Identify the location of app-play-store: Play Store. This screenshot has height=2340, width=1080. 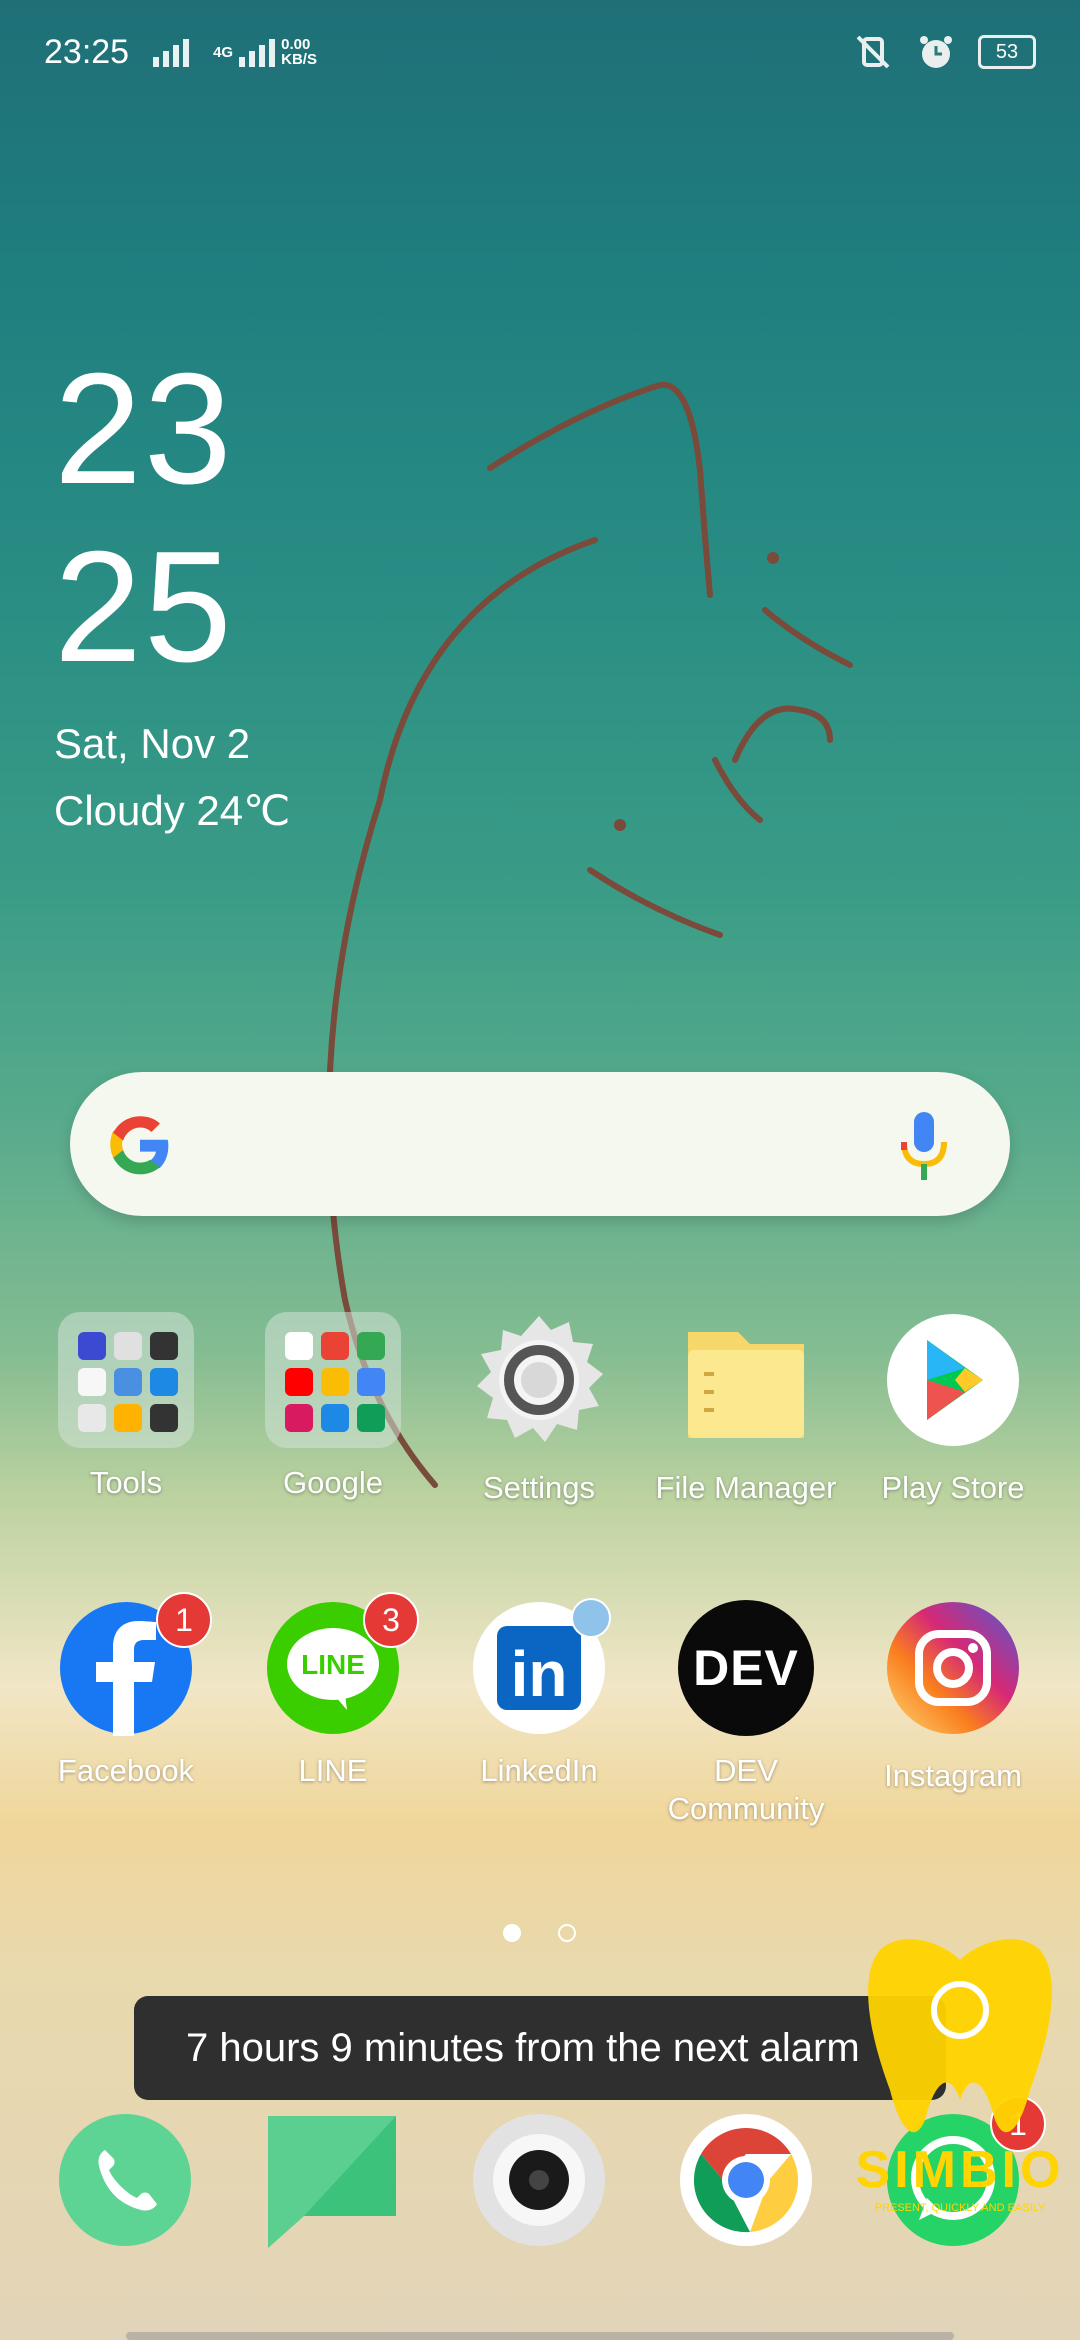
(953, 1409).